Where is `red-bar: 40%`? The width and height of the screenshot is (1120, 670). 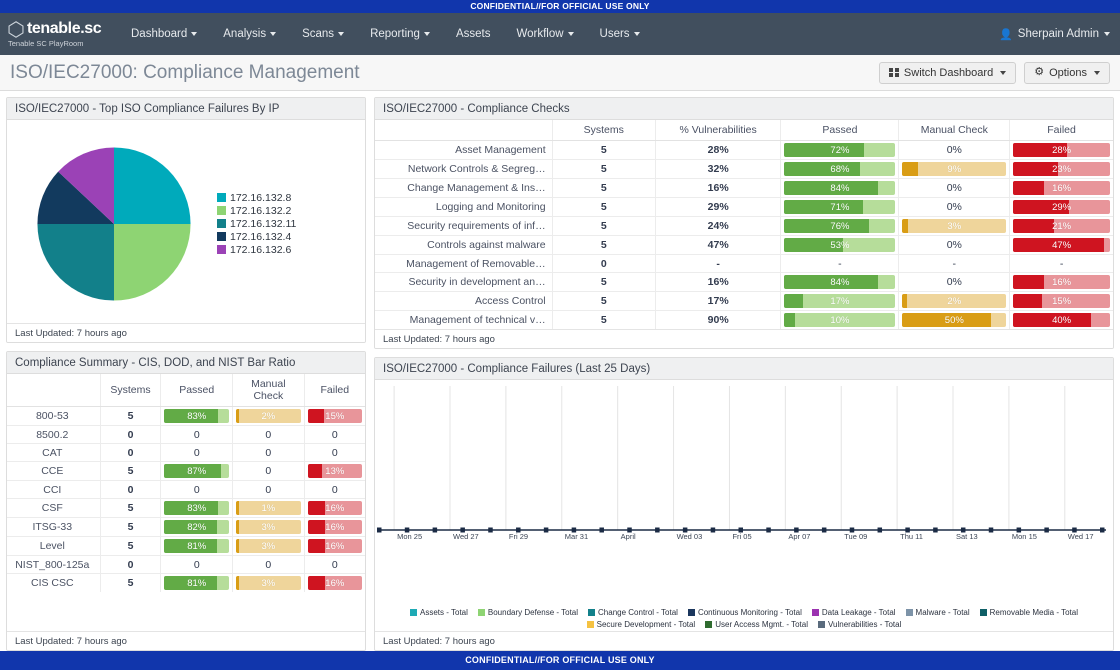
red-bar: 40% is located at coordinates (1061, 320).